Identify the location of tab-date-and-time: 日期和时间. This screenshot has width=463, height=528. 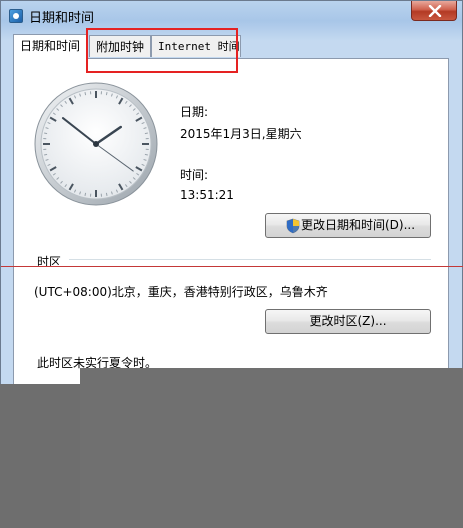
(50, 46).